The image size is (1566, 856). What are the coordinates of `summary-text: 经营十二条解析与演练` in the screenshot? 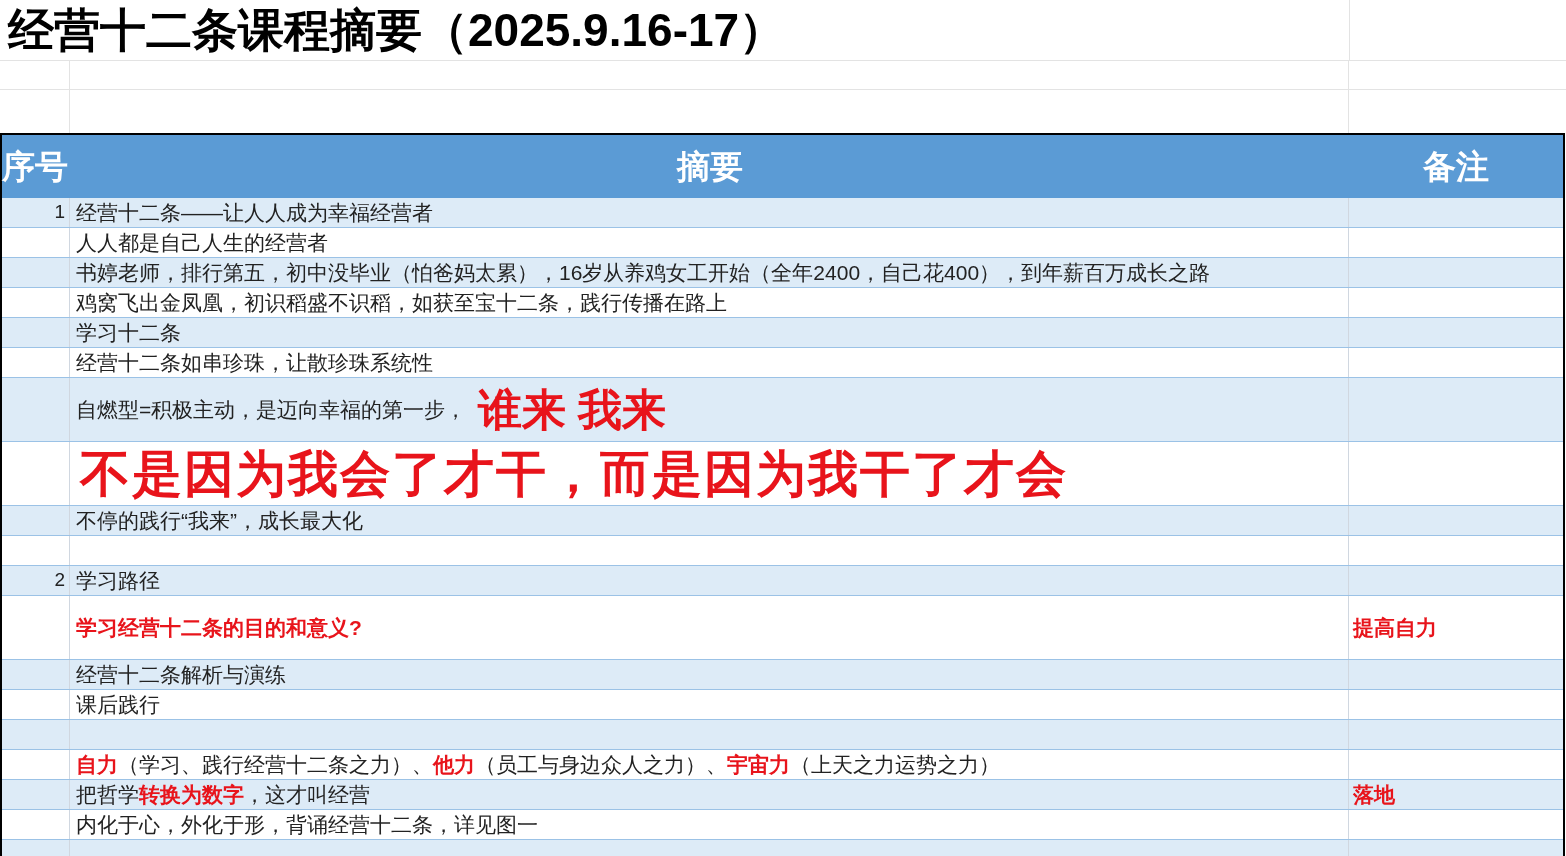 It's located at (181, 674).